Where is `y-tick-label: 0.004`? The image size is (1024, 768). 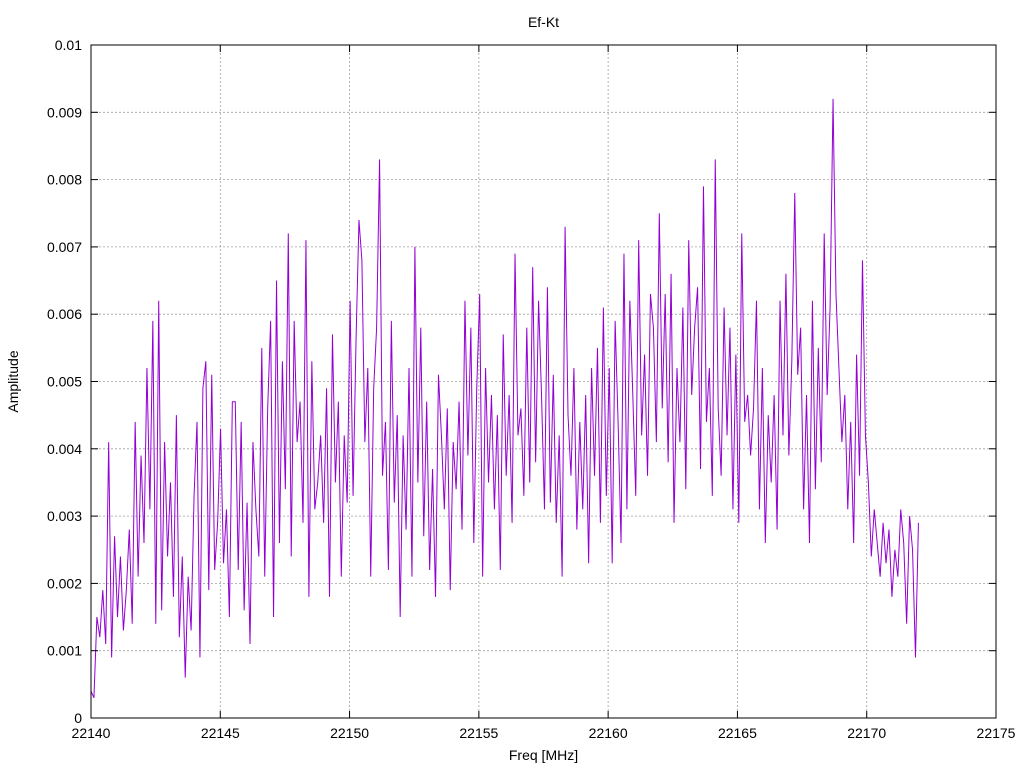 y-tick-label: 0.004 is located at coordinates (64, 449).